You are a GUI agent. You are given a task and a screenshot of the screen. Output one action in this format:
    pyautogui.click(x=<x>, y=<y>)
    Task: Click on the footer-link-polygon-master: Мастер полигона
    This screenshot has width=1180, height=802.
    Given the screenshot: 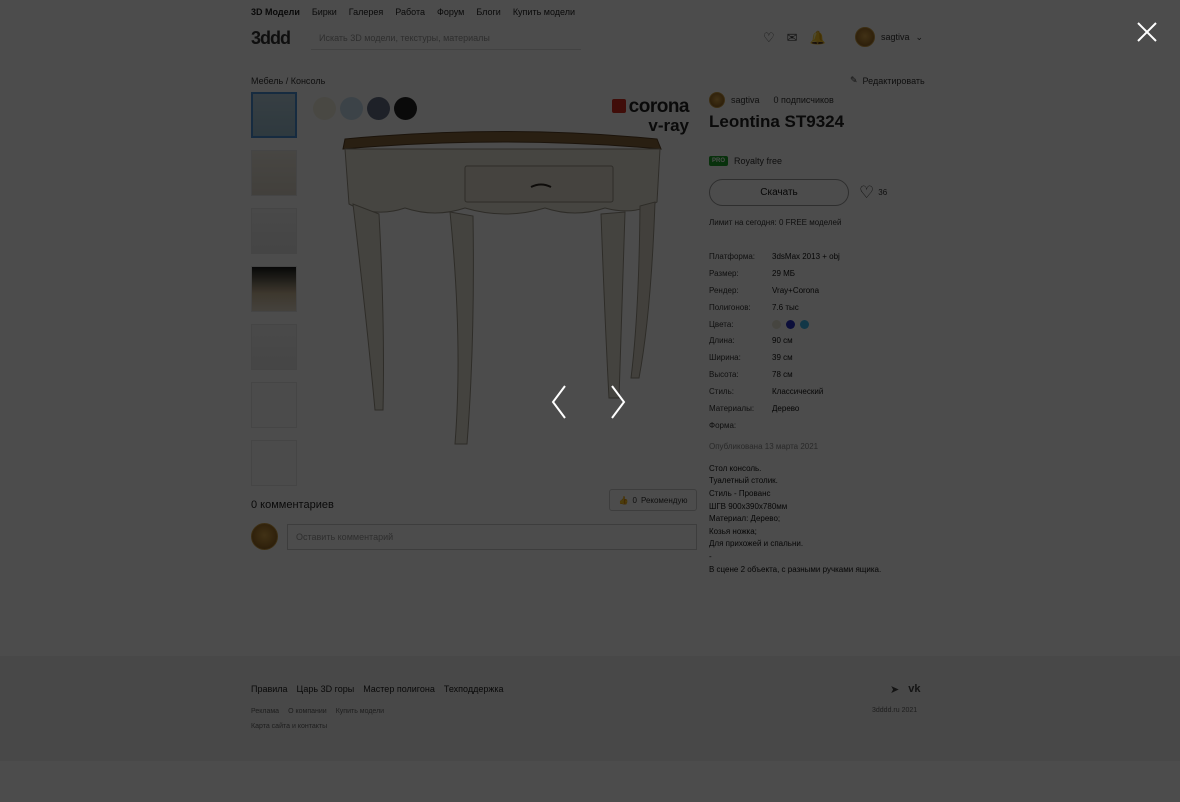 What is the action you would take?
    pyautogui.click(x=399, y=689)
    